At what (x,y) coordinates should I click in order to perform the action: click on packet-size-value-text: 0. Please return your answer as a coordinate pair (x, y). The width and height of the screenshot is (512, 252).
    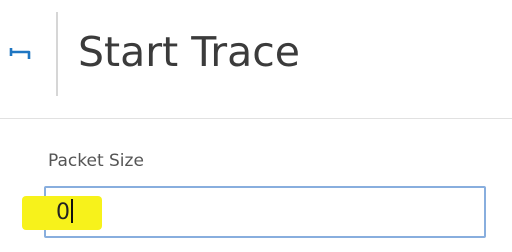
    Looking at the image, I should click on (63, 212).